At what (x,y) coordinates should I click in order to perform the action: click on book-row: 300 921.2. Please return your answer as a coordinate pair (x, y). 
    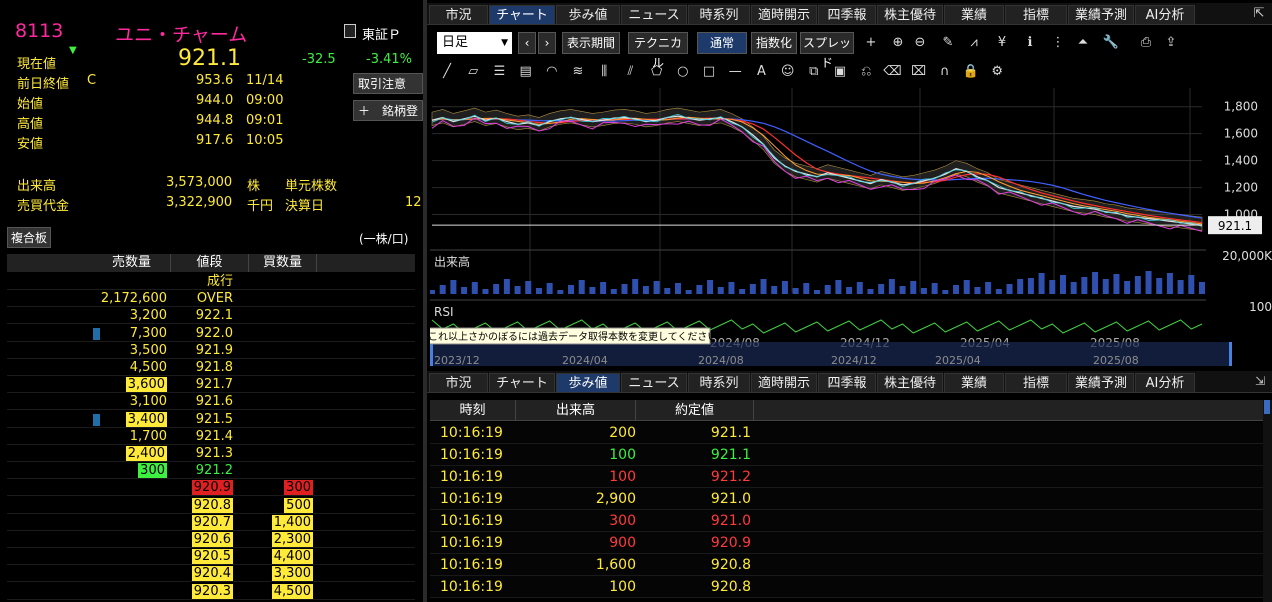
    Looking at the image, I should click on (211, 471).